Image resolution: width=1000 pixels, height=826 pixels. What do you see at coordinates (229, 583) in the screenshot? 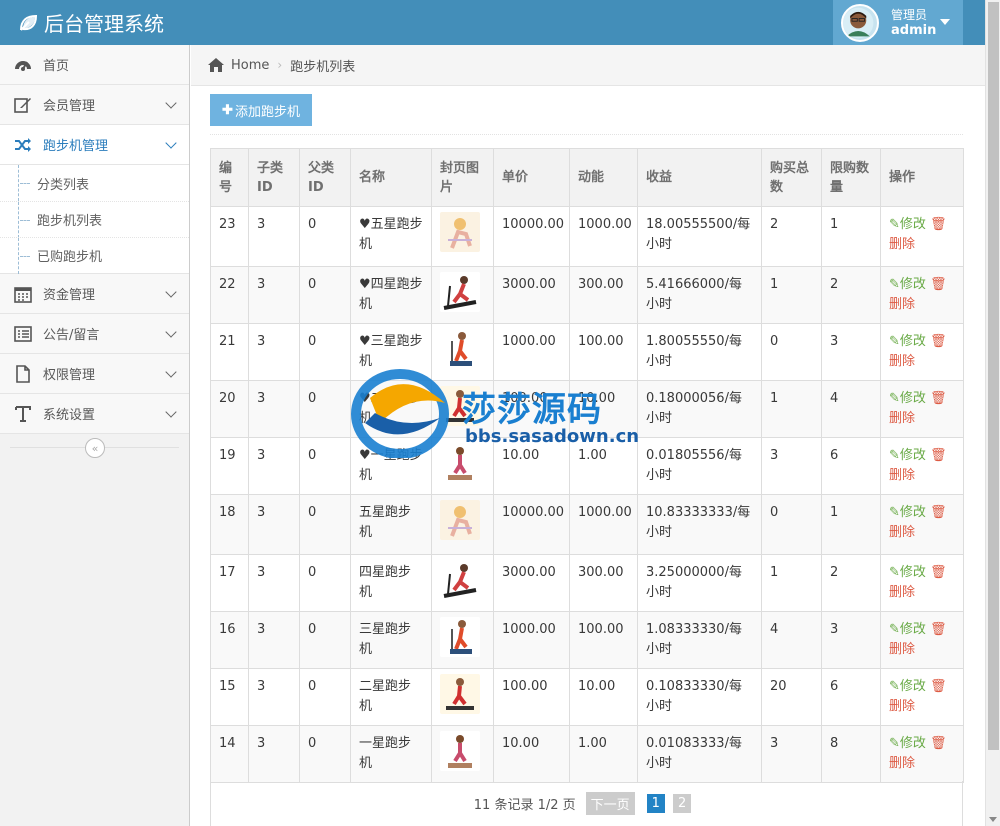
I see `cell-id: 17` at bounding box center [229, 583].